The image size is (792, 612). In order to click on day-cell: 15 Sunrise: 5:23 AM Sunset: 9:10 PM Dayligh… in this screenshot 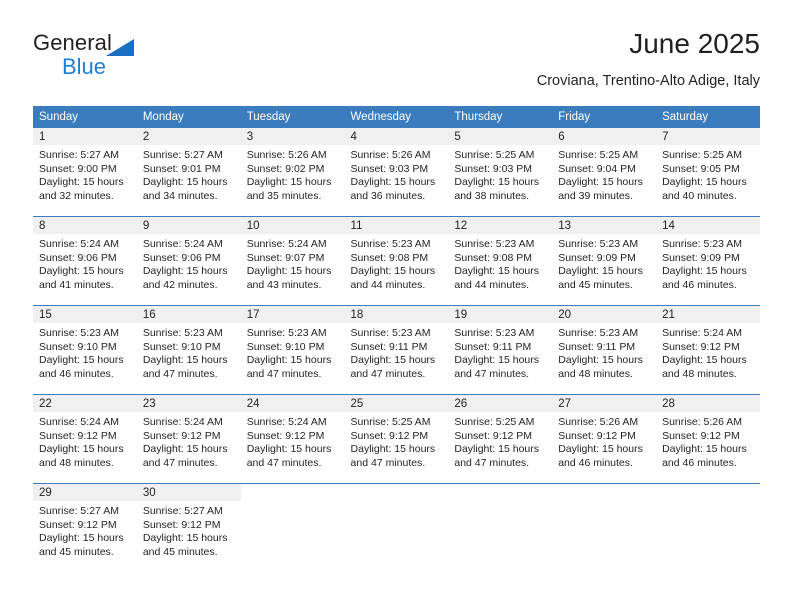, I will do `click(85, 350)`.